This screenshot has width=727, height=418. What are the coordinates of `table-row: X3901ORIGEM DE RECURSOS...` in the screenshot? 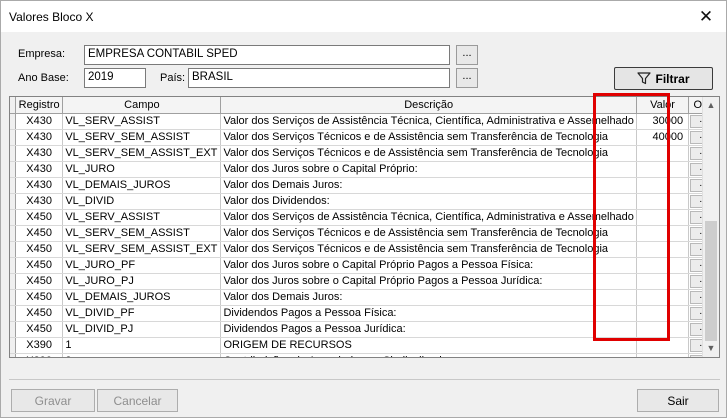 It's located at (364, 345).